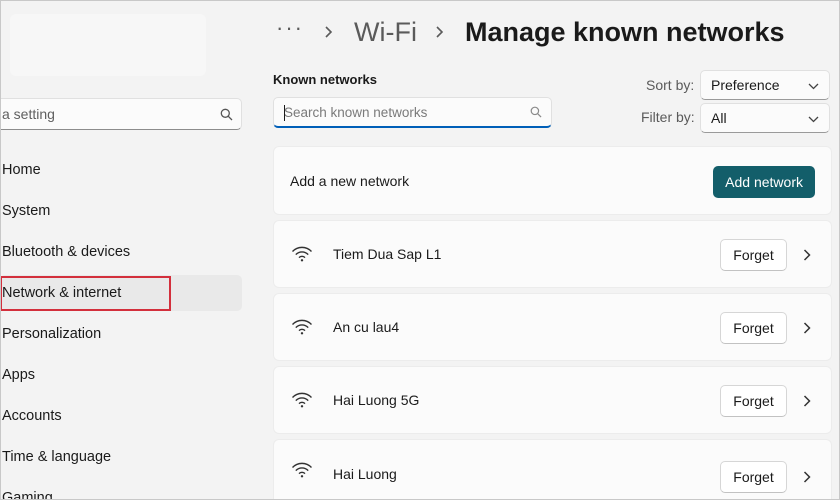 Image resolution: width=840 pixels, height=500 pixels. Describe the element at coordinates (290, 32) in the screenshot. I see `more-icon: ···` at that location.